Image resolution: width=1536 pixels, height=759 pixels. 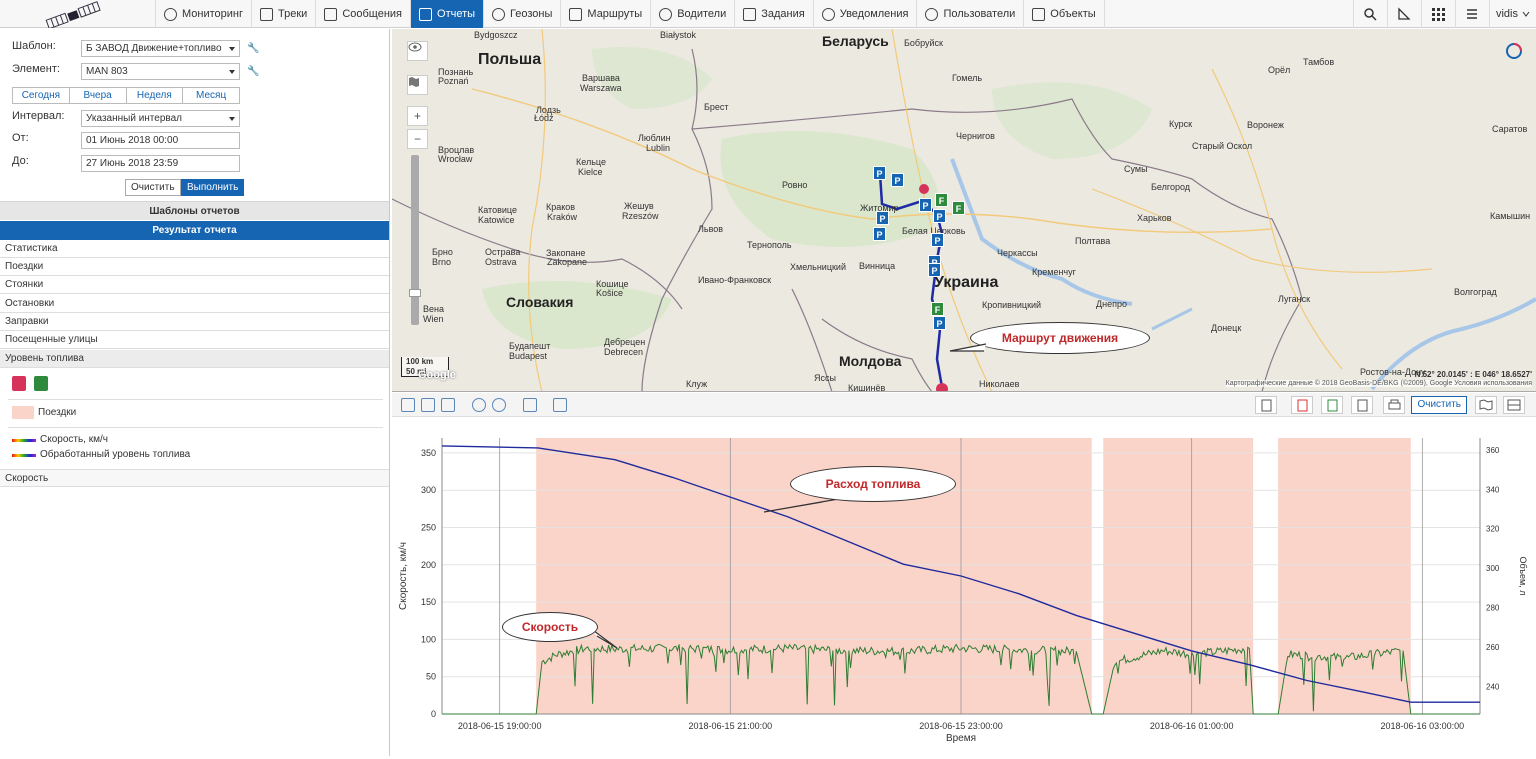 What do you see at coordinates (1302, 405) in the screenshot?
I see `pdf-export-button` at bounding box center [1302, 405].